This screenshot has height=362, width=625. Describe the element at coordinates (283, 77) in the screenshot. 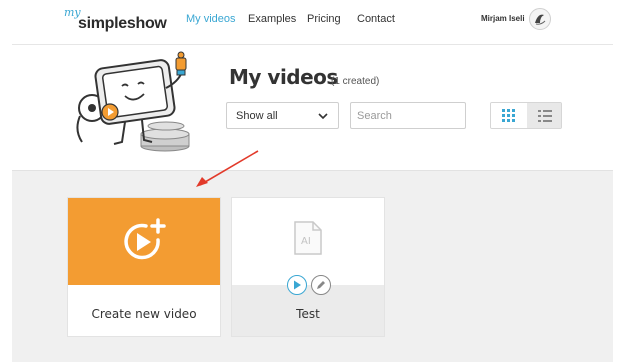

I see `page-title: My videos` at that location.